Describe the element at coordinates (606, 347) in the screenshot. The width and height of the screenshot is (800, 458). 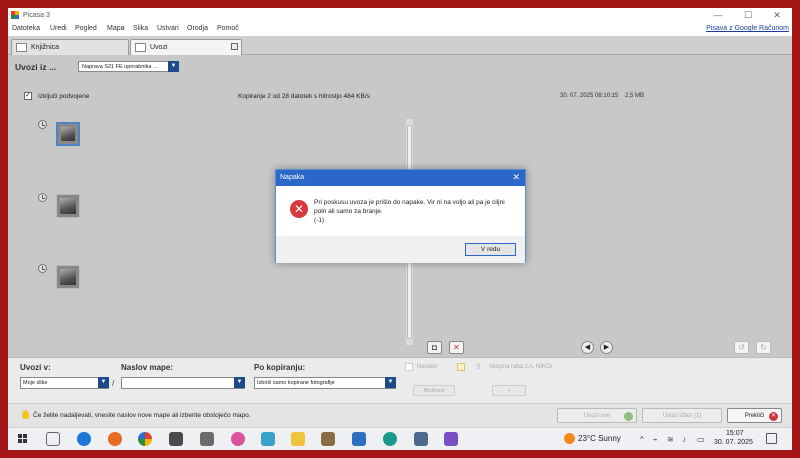
I see `next-arrow-icon: ▶` at that location.